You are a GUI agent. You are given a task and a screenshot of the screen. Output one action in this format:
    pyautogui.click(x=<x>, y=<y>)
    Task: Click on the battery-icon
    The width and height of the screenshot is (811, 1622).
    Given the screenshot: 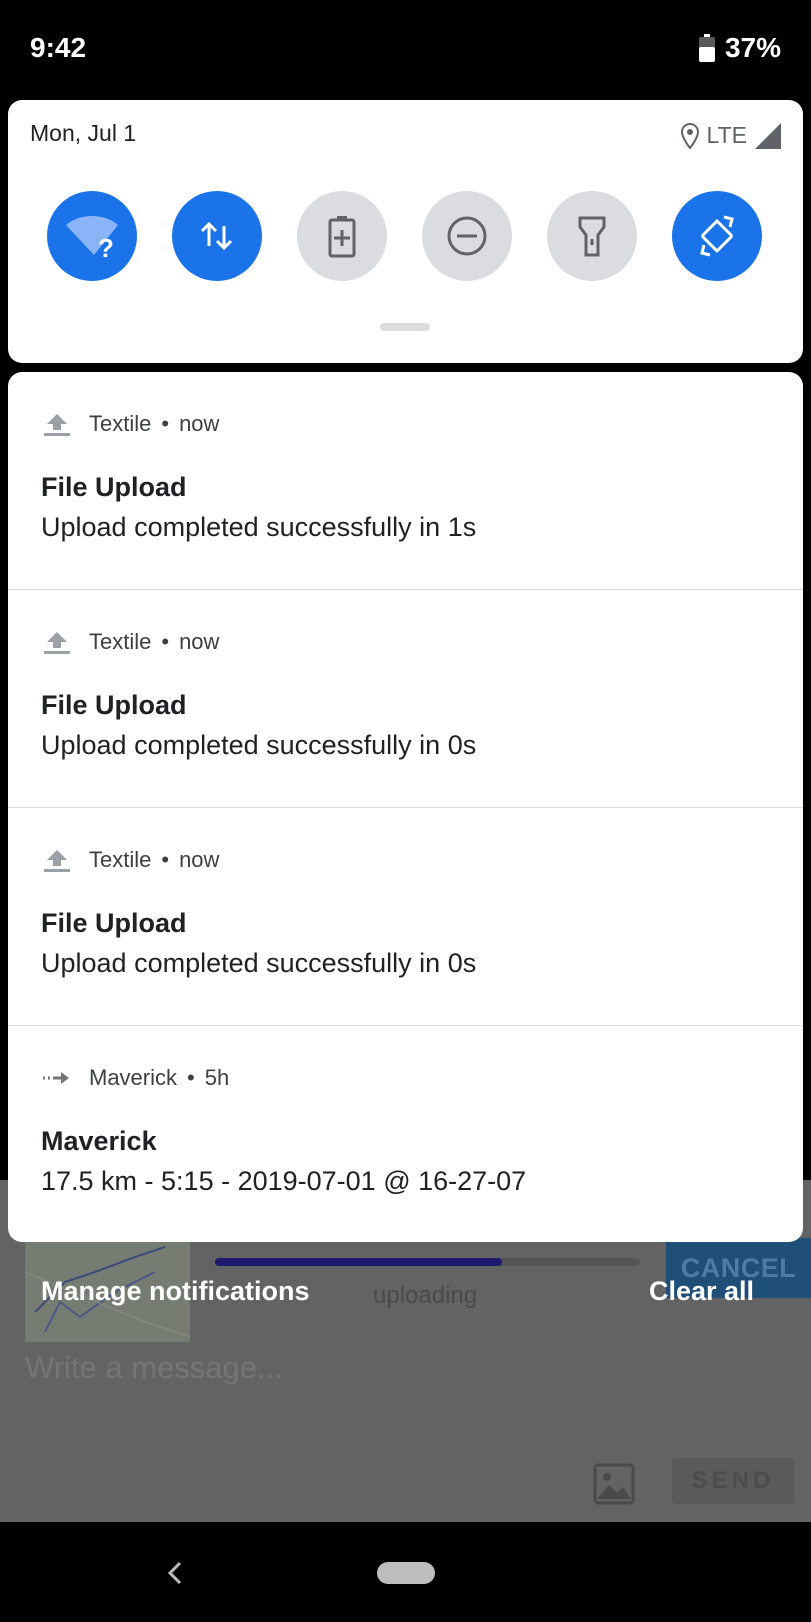 What is the action you would take?
    pyautogui.click(x=706, y=48)
    